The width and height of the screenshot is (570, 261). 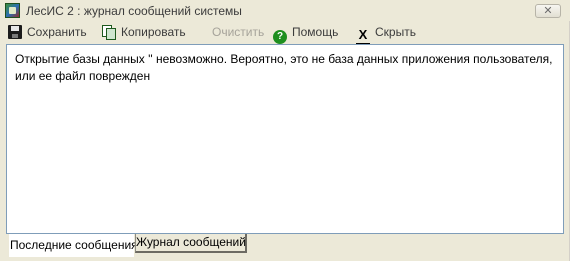 What do you see at coordinates (15, 32) in the screenshot?
I see `floppy-disk-icon` at bounding box center [15, 32].